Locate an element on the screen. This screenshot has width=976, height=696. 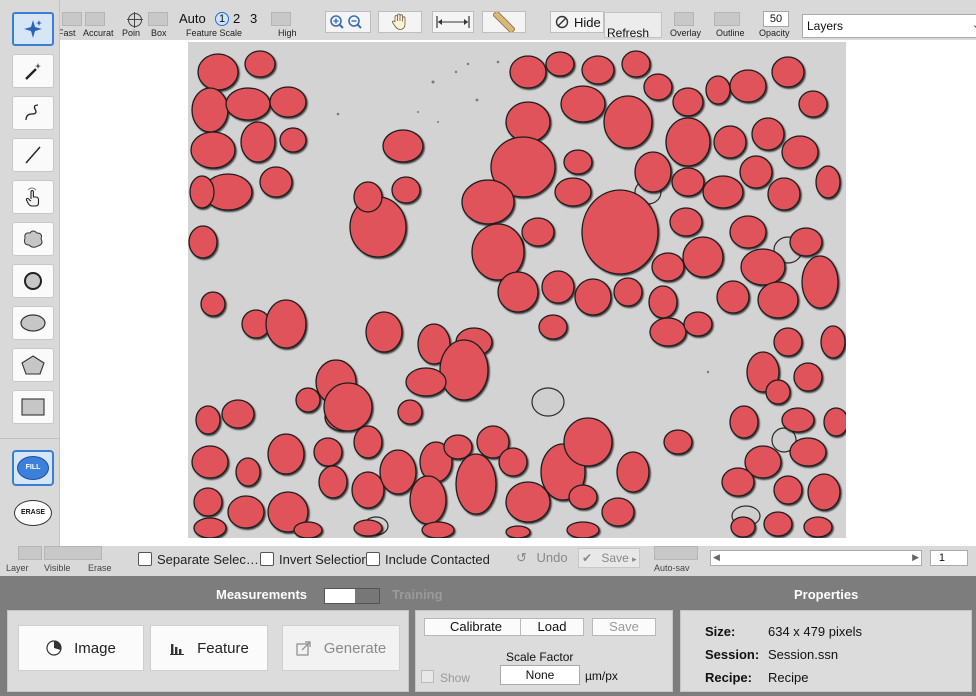
scale-option-3: 3 is located at coordinates (253, 18).